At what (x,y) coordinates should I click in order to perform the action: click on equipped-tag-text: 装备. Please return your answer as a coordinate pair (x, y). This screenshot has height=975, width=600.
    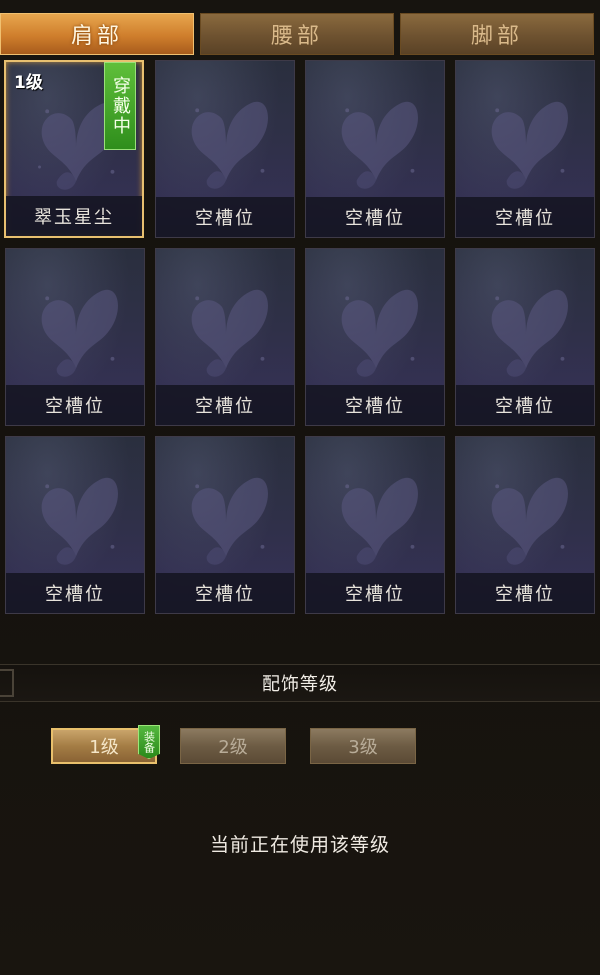
    Looking at the image, I should click on (149, 742).